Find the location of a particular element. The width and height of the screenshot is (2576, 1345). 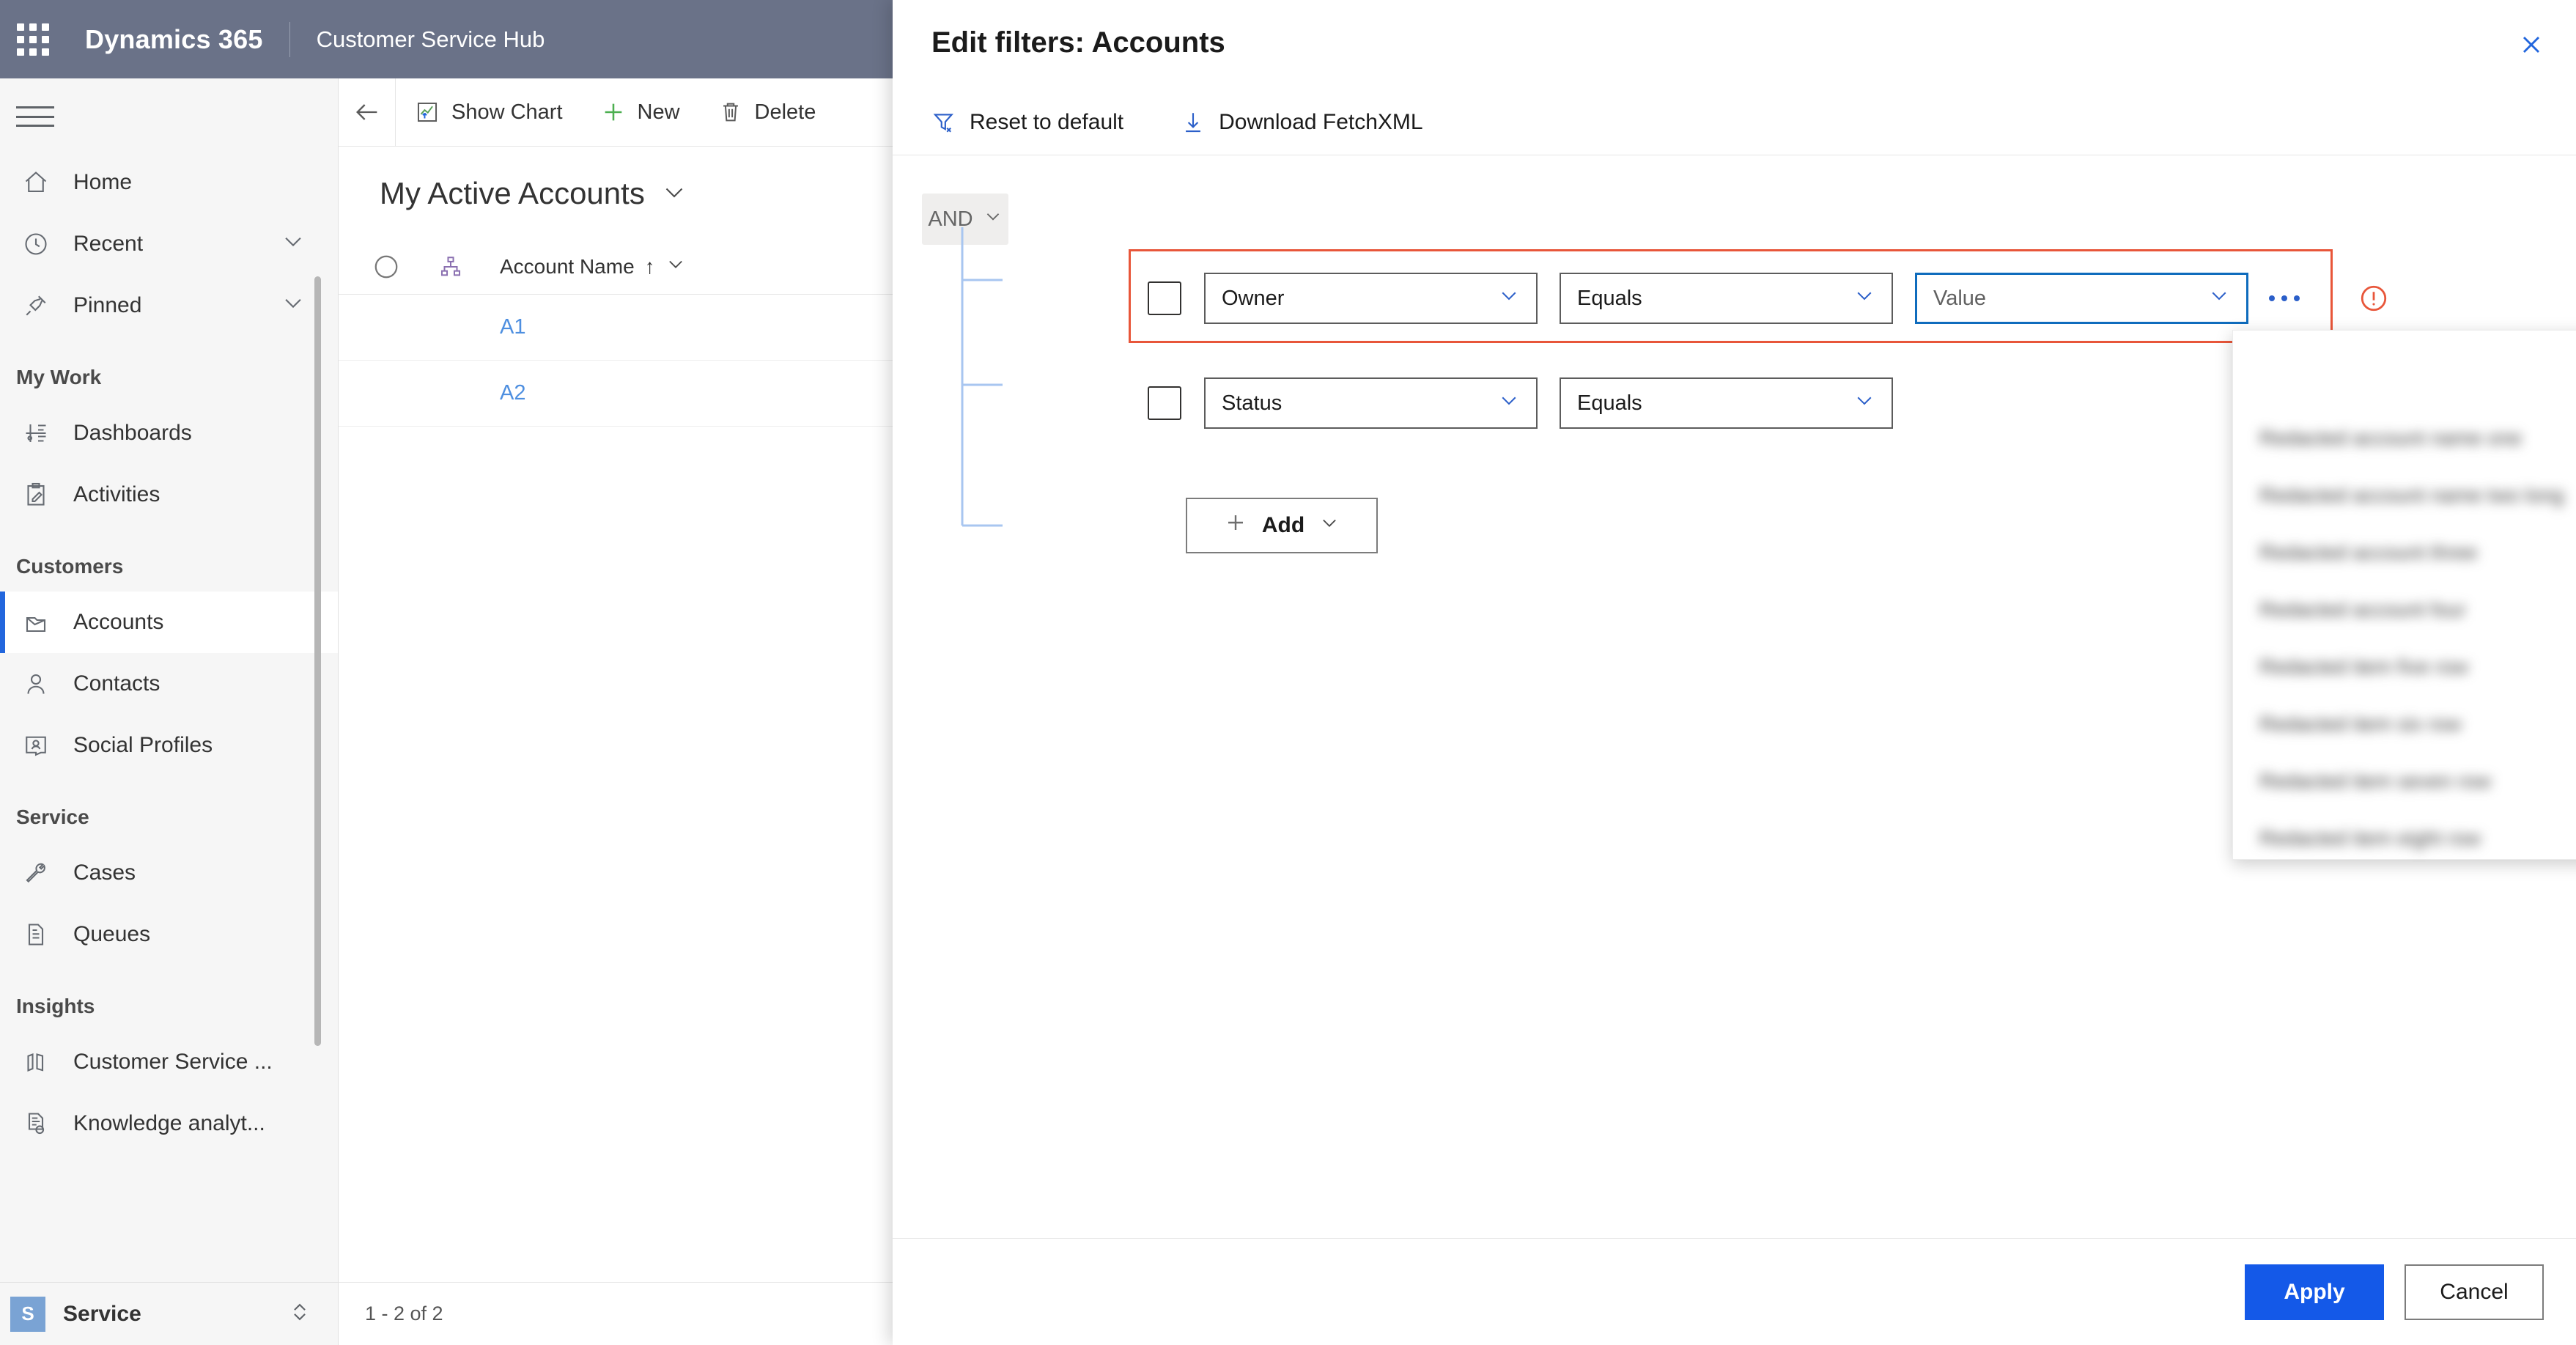

back-arrow-icon is located at coordinates (367, 113).